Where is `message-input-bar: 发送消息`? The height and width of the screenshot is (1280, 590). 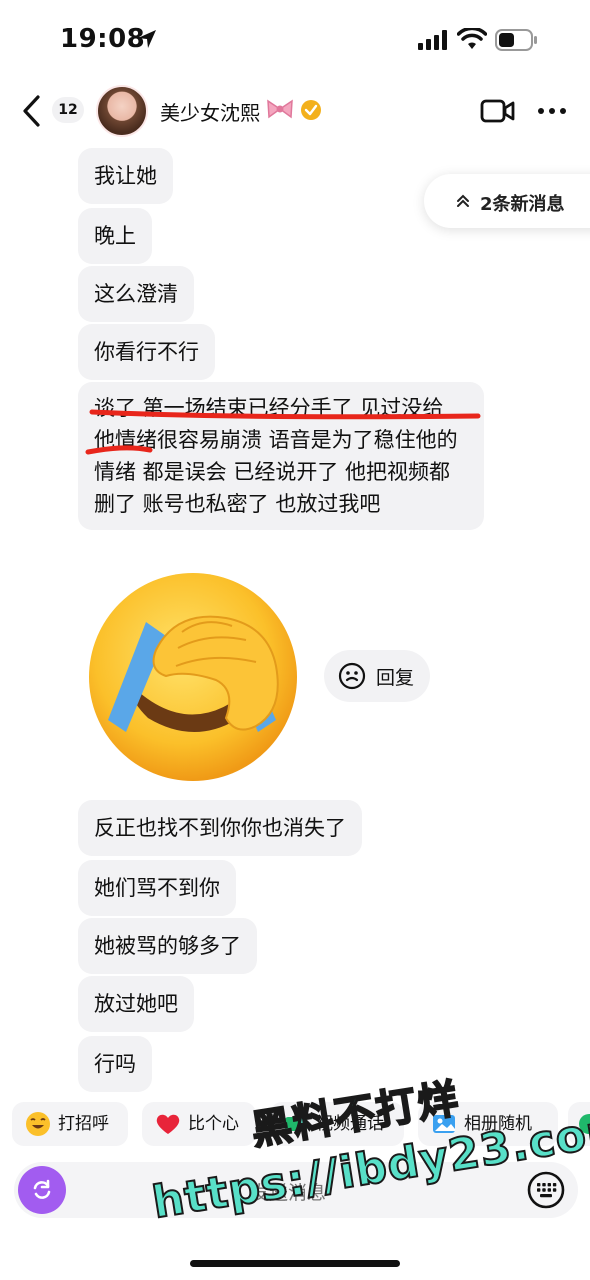
message-input-bar: 发送消息 is located at coordinates (296, 1190).